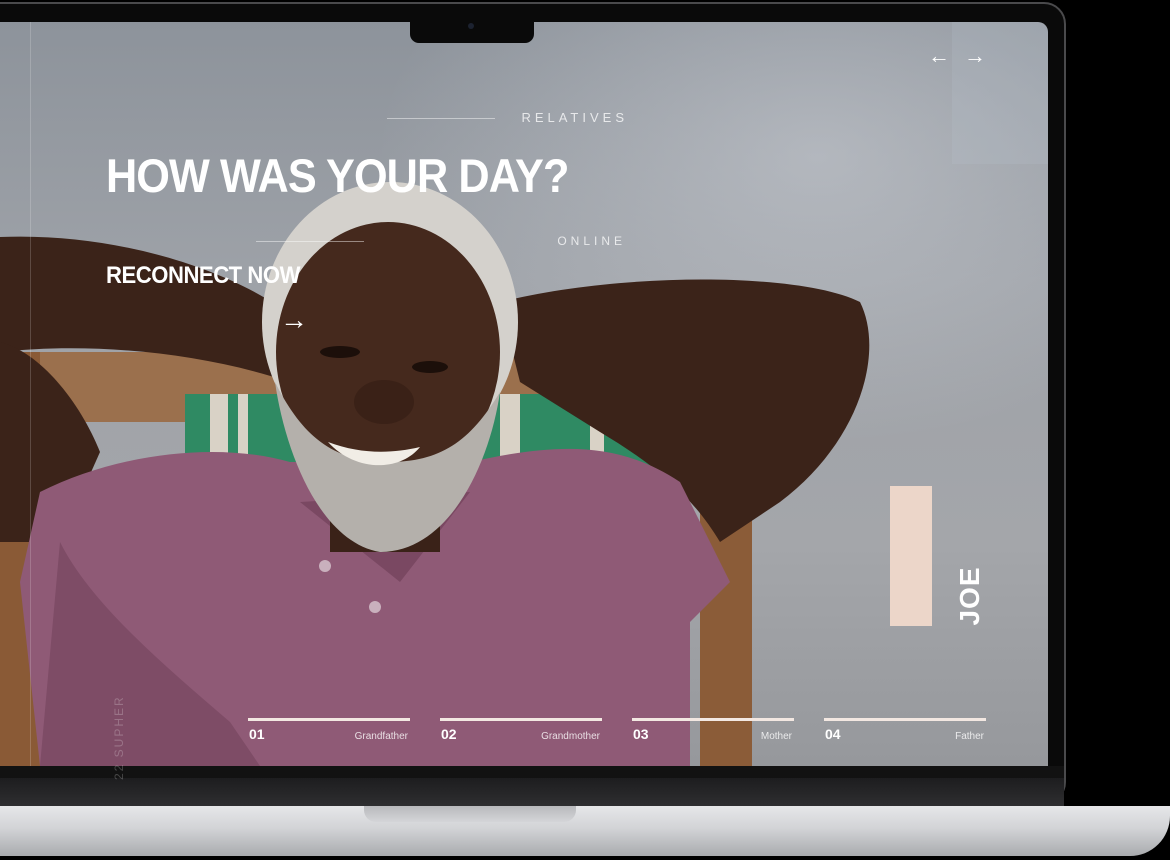 The height and width of the screenshot is (860, 1170). I want to click on camera-notch, so click(472, 32).